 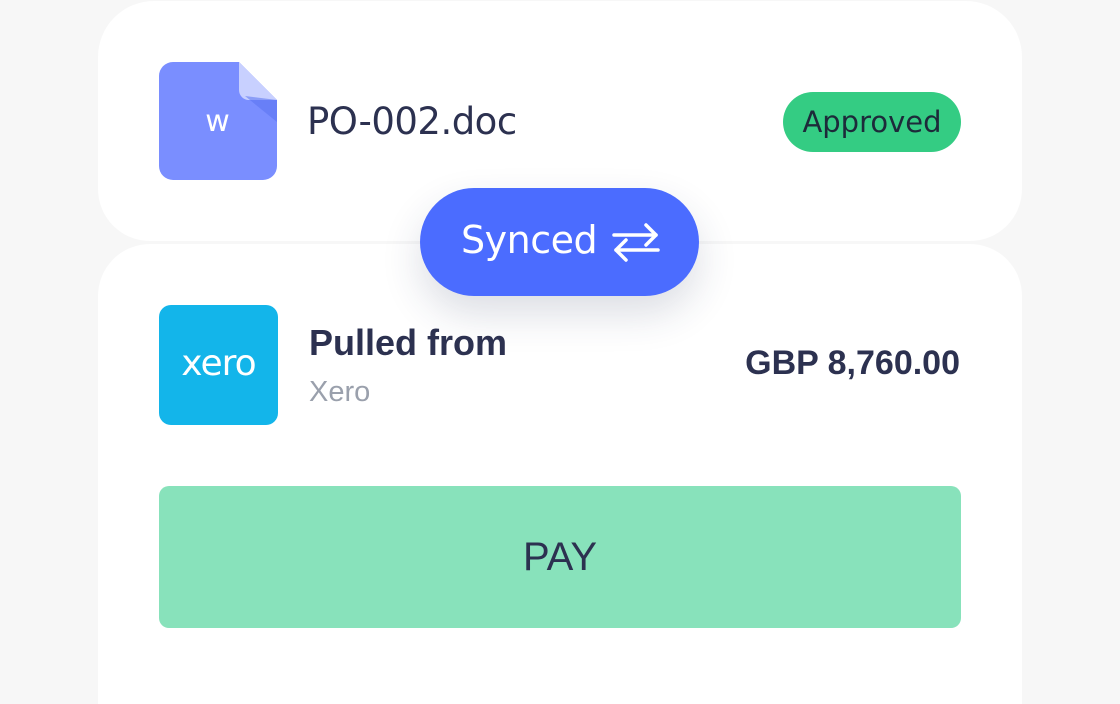 I want to click on word-document-icon: w, so click(x=218, y=121).